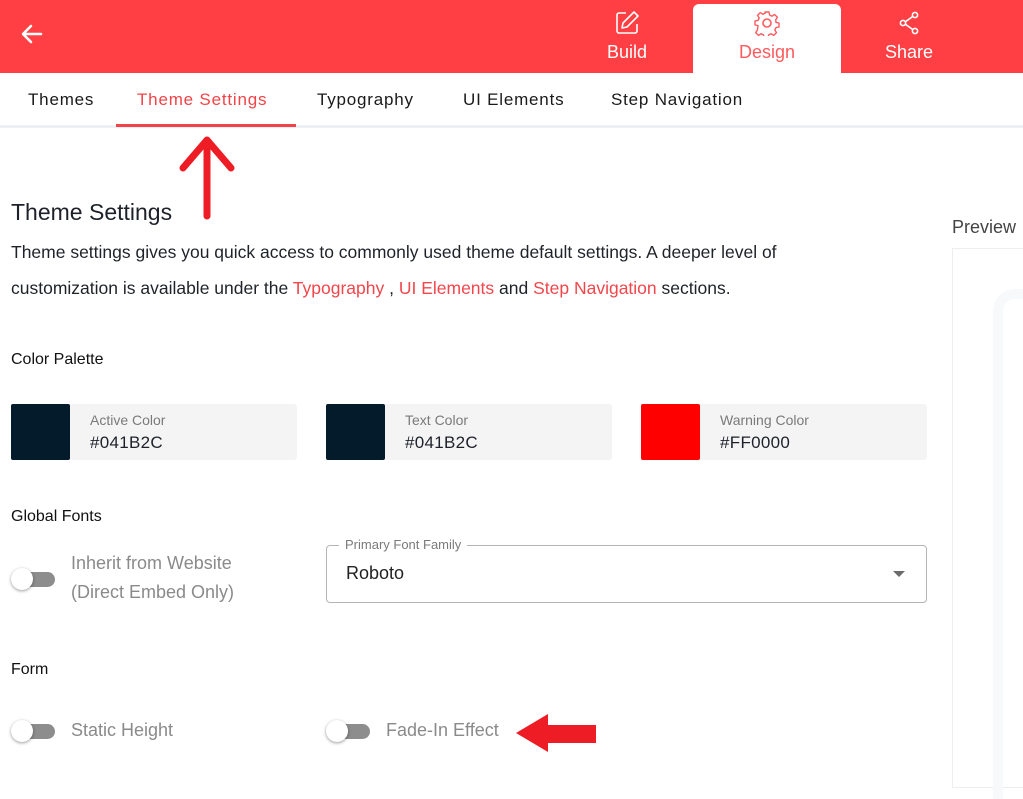  I want to click on mode-tab-design: Design, so click(767, 38).